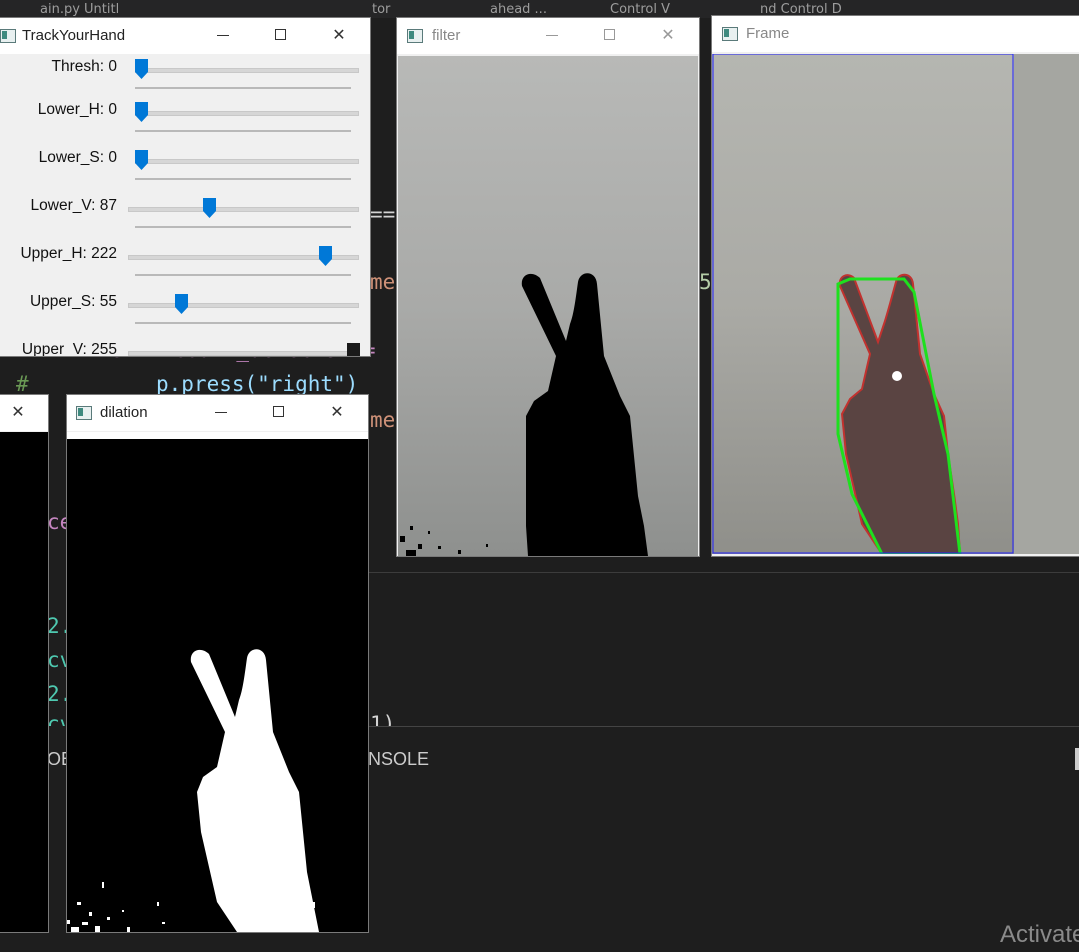 The width and height of the screenshot is (1079, 952). I want to click on panel-scroll-marker, so click(1077, 759).